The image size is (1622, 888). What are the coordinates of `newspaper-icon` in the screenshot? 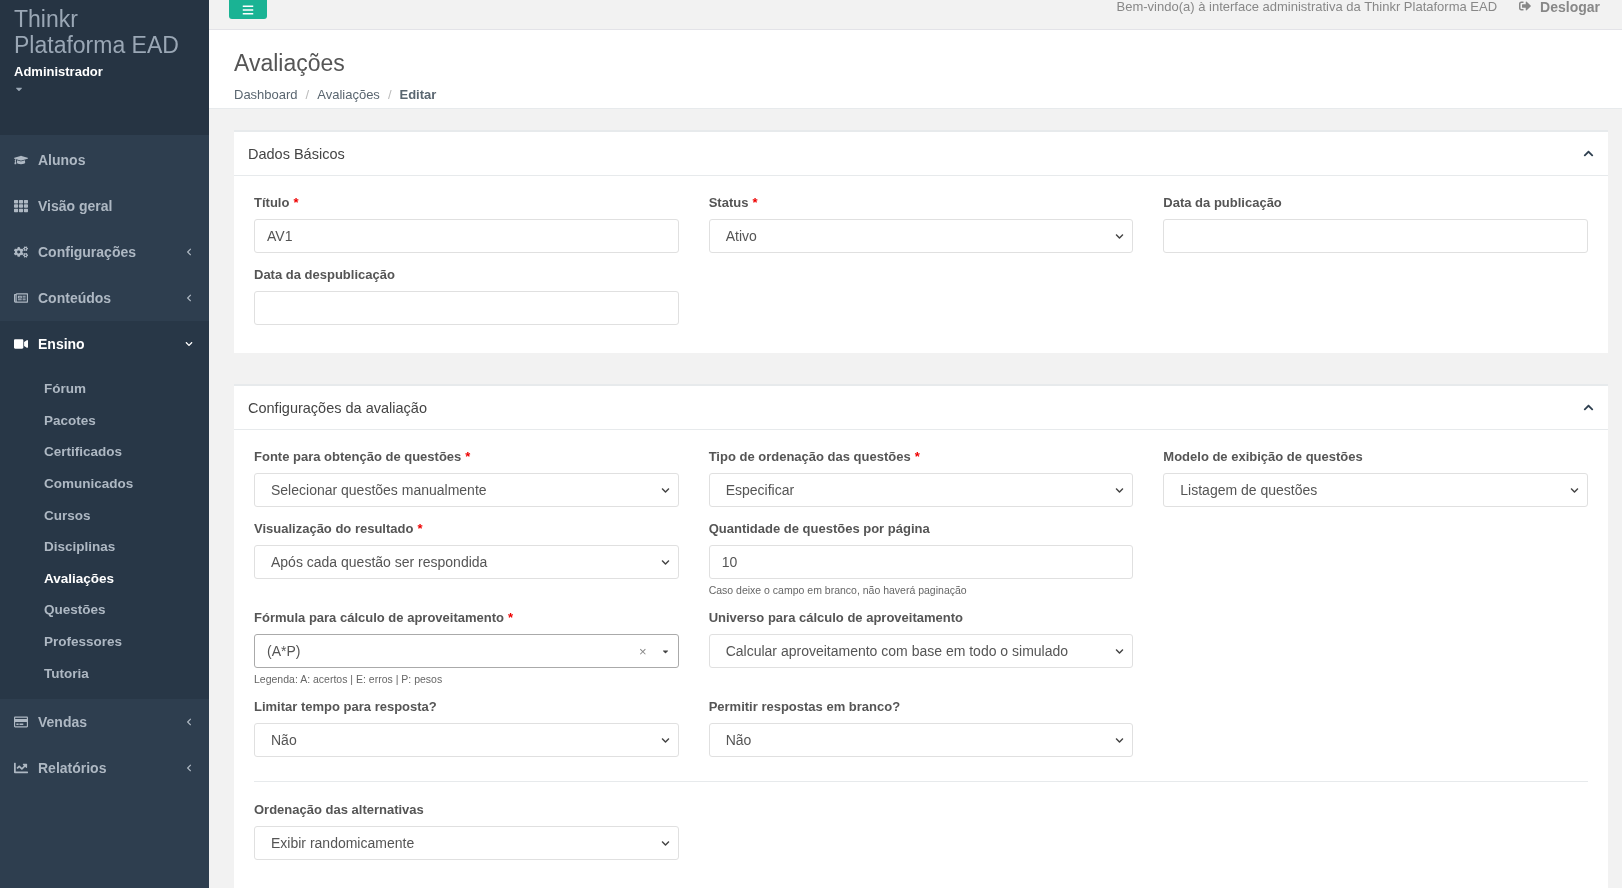 It's located at (21, 298).